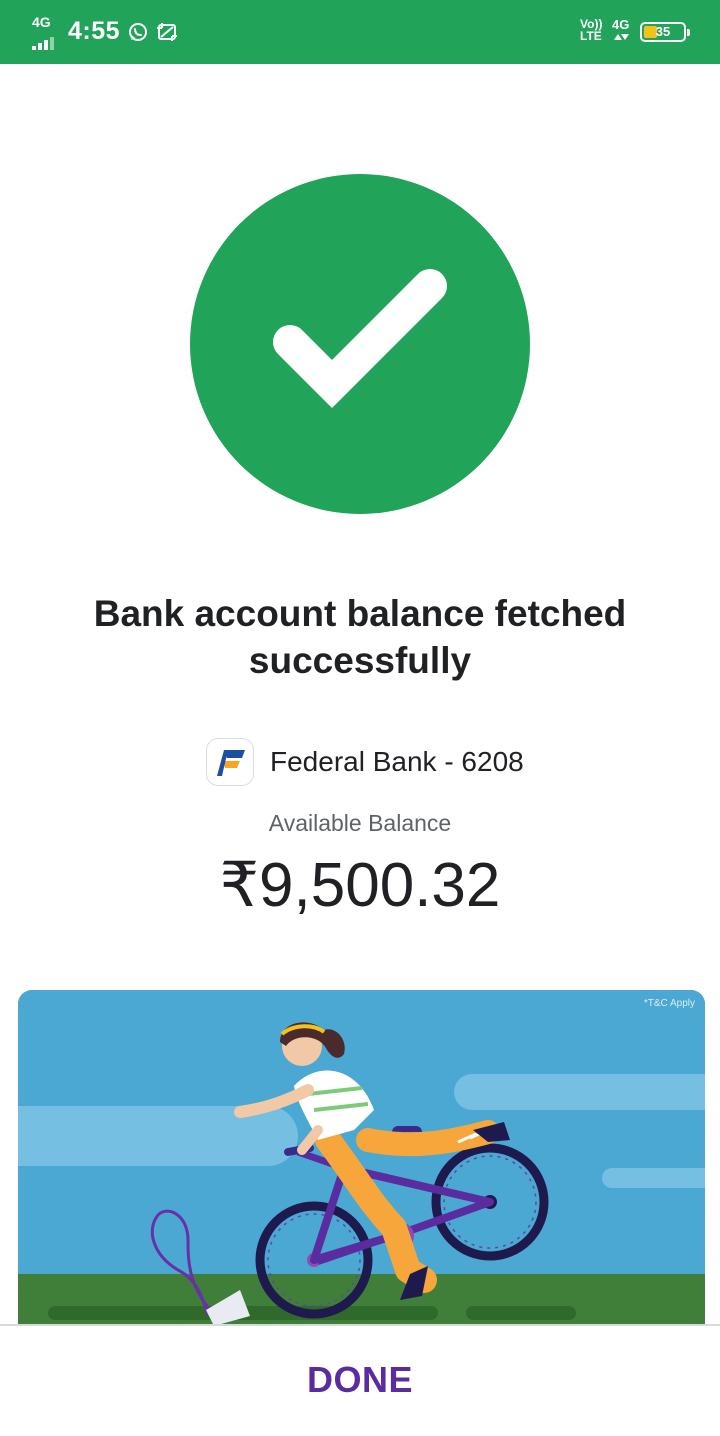 Image resolution: width=720 pixels, height=1436 pixels. What do you see at coordinates (360, 885) in the screenshot?
I see `balance-amount: ₹9,500.32` at bounding box center [360, 885].